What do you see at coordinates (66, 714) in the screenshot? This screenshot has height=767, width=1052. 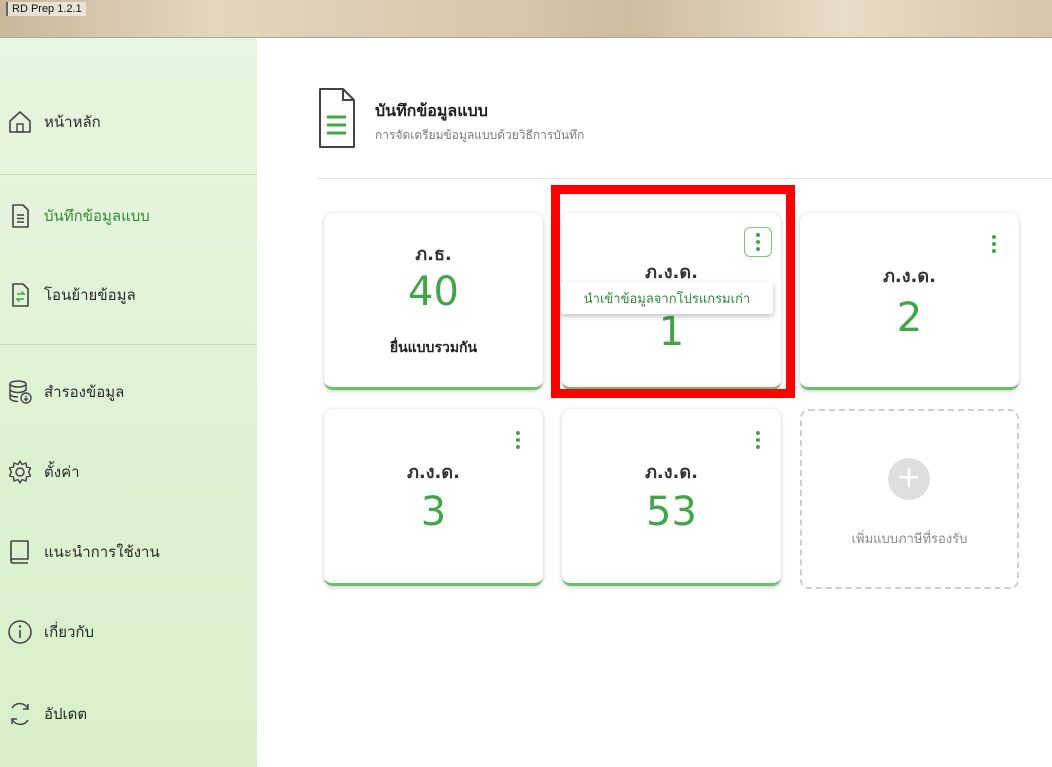 I see `sidebar-item-label: อัปเดต` at bounding box center [66, 714].